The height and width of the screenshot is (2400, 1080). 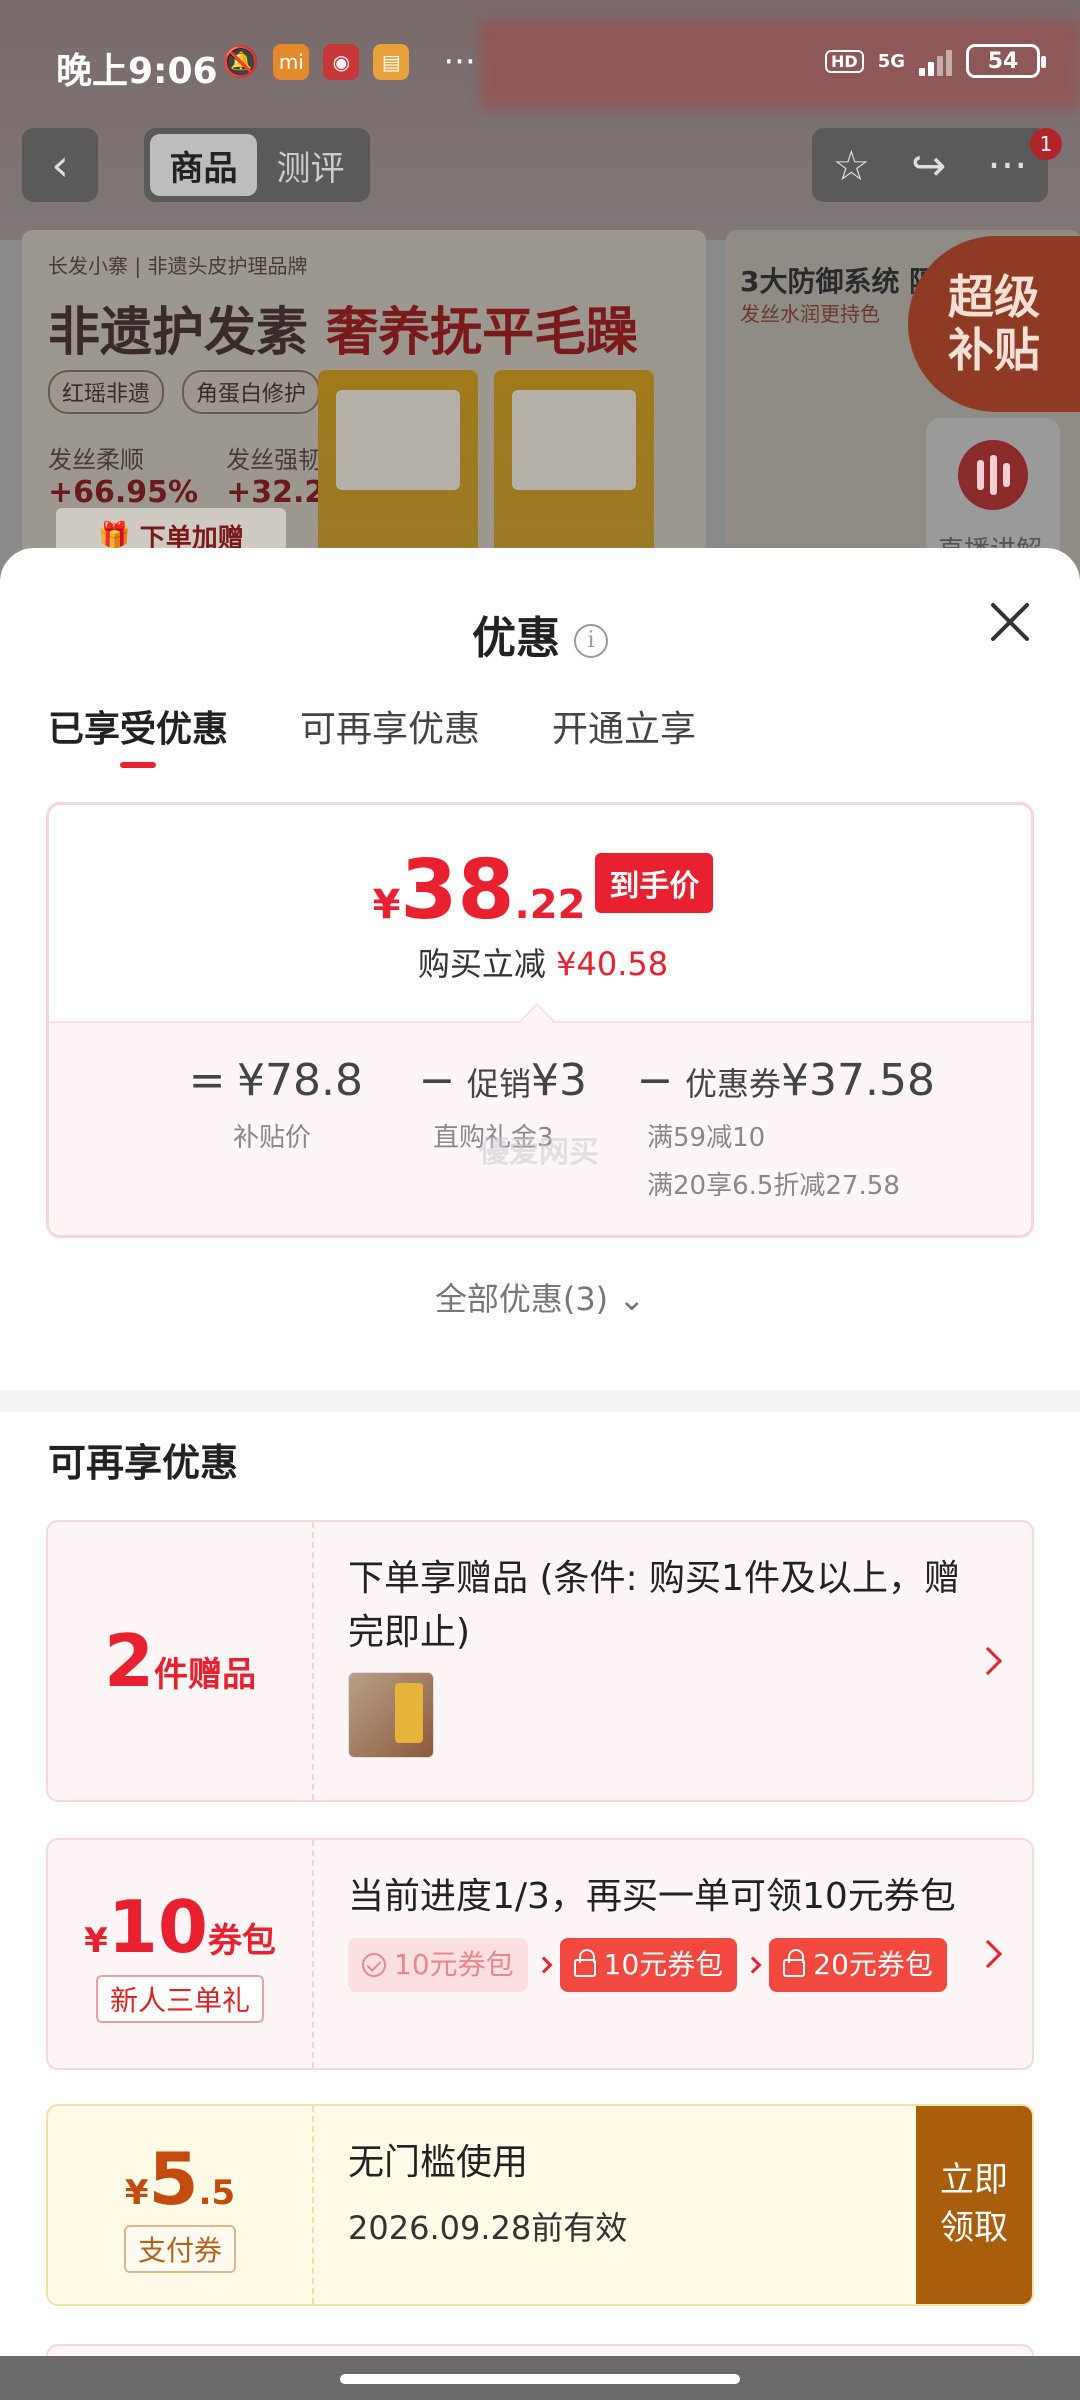 What do you see at coordinates (663, 1964) in the screenshot?
I see `coupon-step-label: 10元券包` at bounding box center [663, 1964].